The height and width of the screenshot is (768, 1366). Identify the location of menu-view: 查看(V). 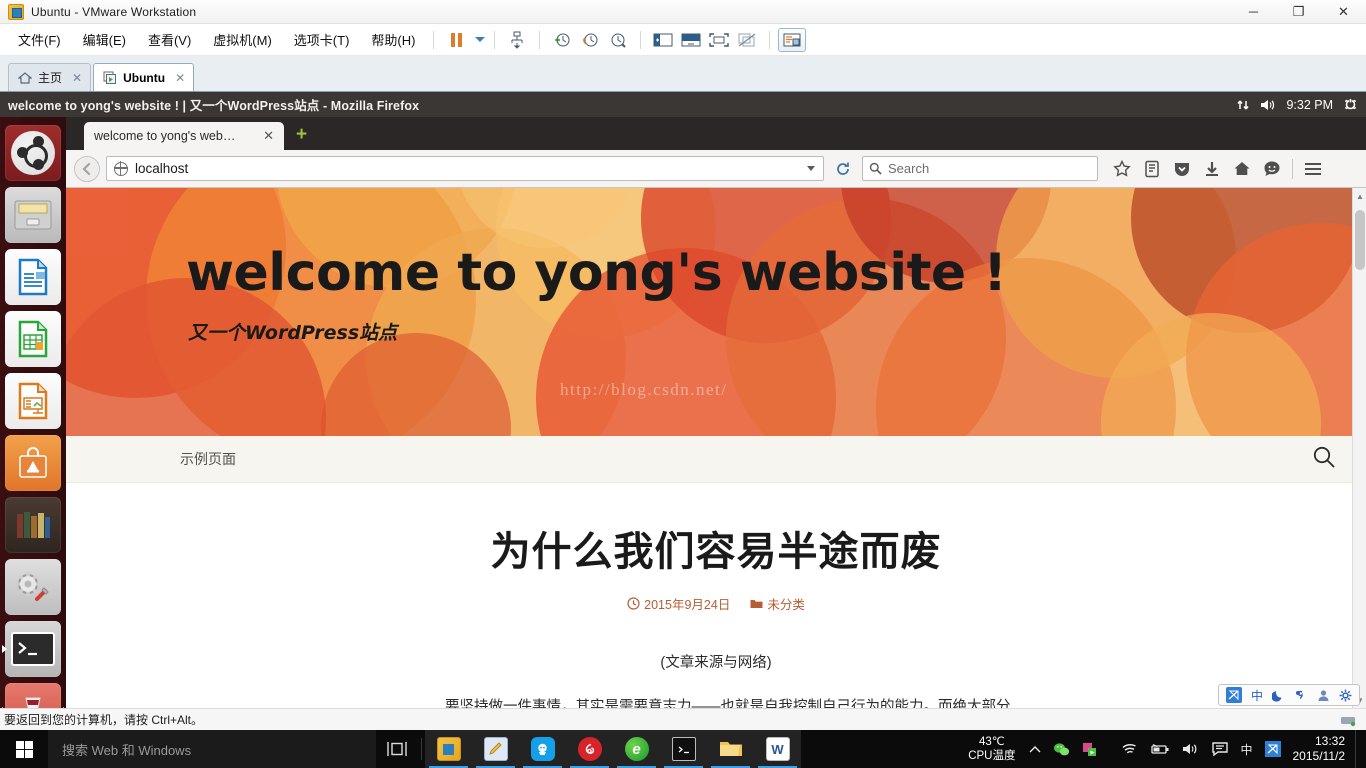
(169, 39).